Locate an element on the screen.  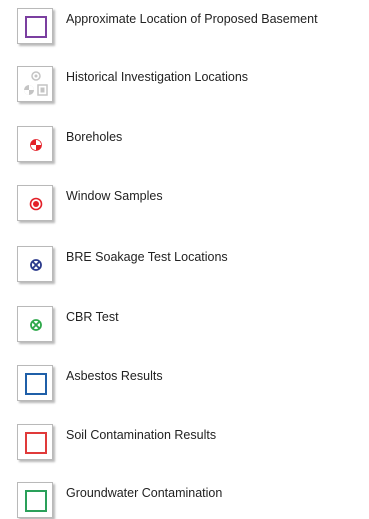
legend-label: BRE Soakage Test Locations is located at coordinates (147, 257).